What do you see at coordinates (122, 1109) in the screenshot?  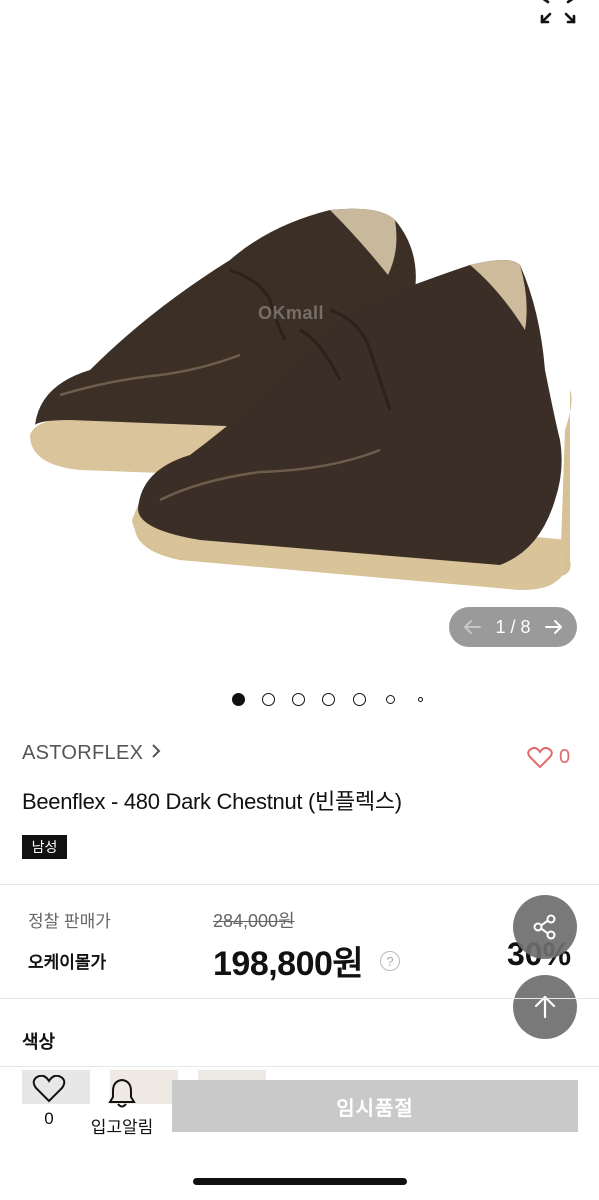 I see `restock-alert-button: 입고알림` at bounding box center [122, 1109].